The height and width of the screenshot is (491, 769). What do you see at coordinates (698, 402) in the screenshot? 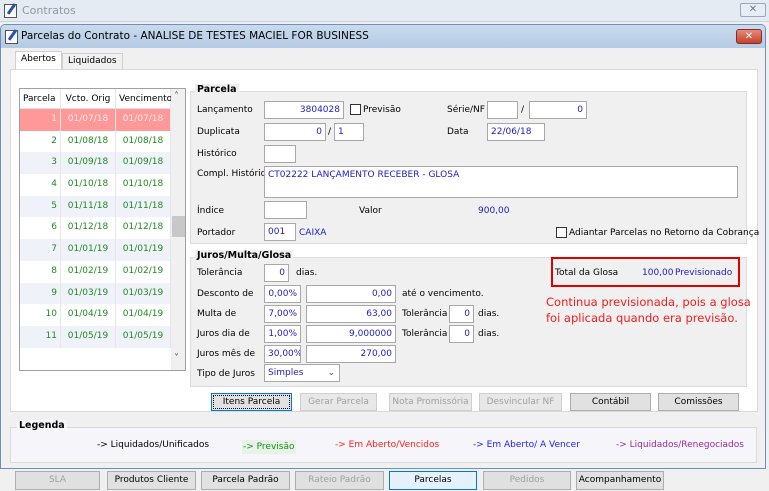
I see `comissoes-button: Comissões` at bounding box center [698, 402].